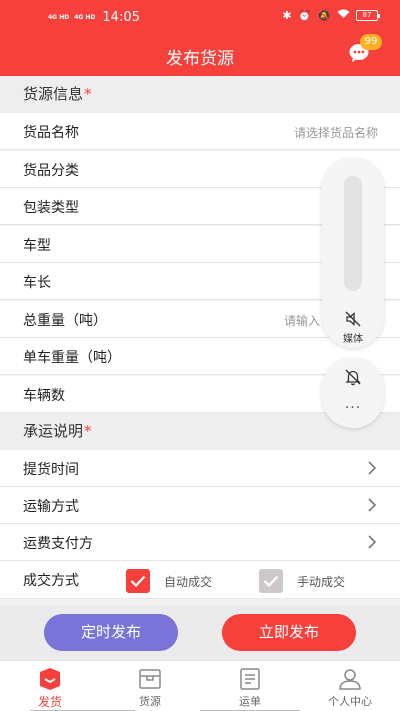 This screenshot has width=400, height=711. Describe the element at coordinates (368, 15) in the screenshot. I see `battery-icon: 87` at that location.